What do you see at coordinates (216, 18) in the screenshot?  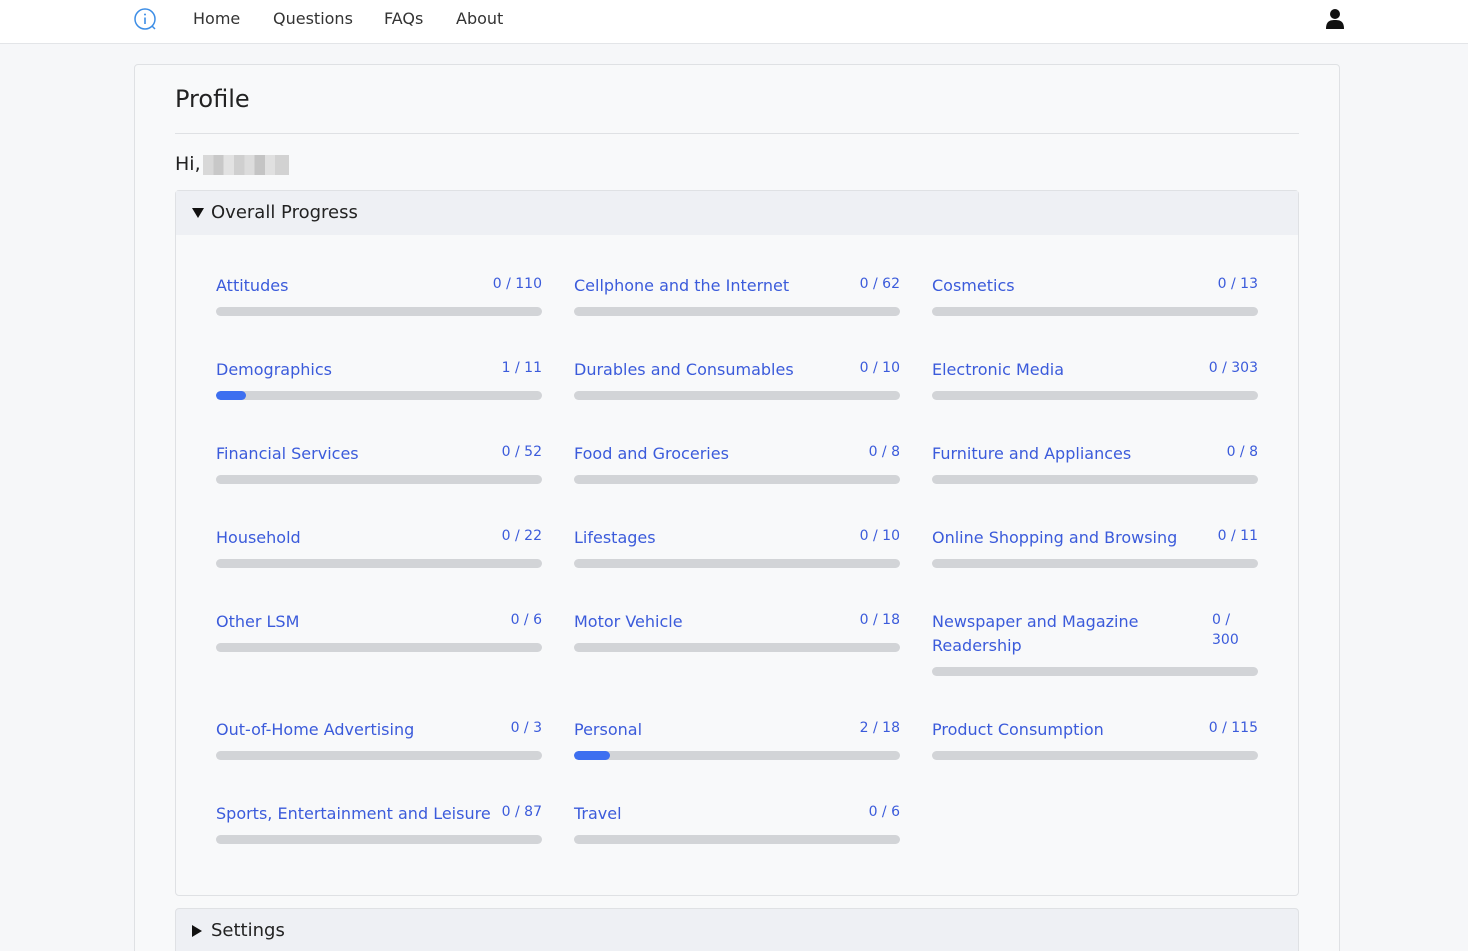 I see `nav-link-home: Home` at bounding box center [216, 18].